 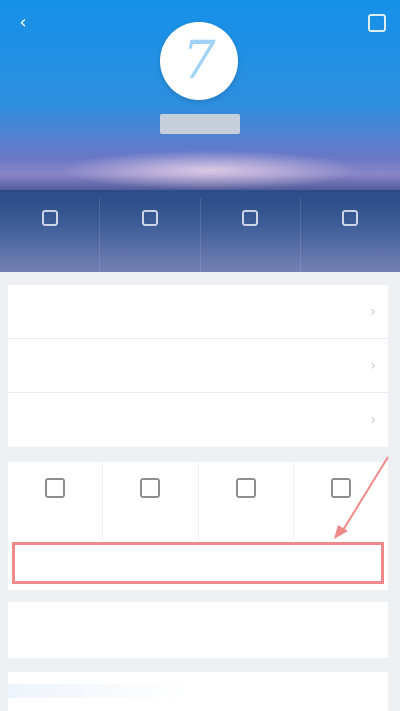 I want to click on calendar-icon, so click(x=149, y=218).